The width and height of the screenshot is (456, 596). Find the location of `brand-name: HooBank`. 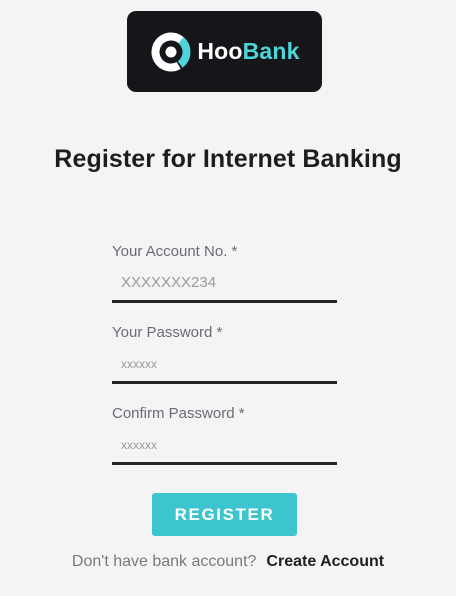

brand-name: HooBank is located at coordinates (248, 51).